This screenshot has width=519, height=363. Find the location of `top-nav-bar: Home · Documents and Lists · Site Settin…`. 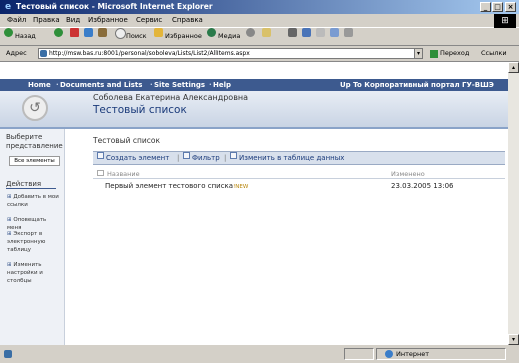

top-nav-bar: Home · Documents and Lists · Site Settin… is located at coordinates (254, 85).